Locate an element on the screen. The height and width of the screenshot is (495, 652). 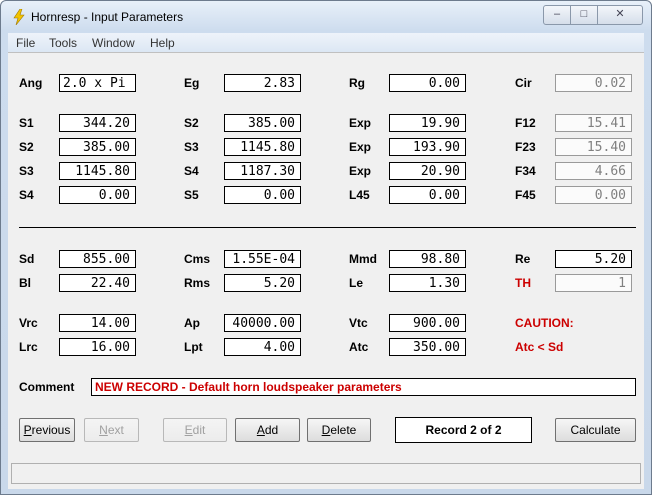
s5-label: S5 is located at coordinates (191, 195).